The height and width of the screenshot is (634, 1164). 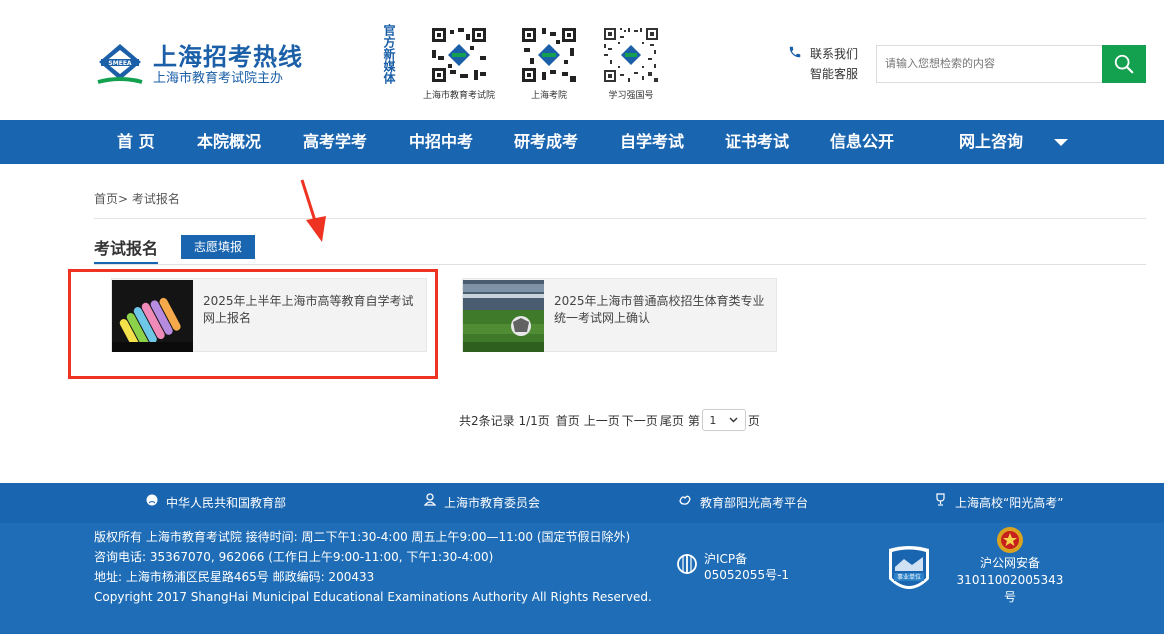 What do you see at coordinates (136, 142) in the screenshot?
I see `nav-item-home: 首 页` at bounding box center [136, 142].